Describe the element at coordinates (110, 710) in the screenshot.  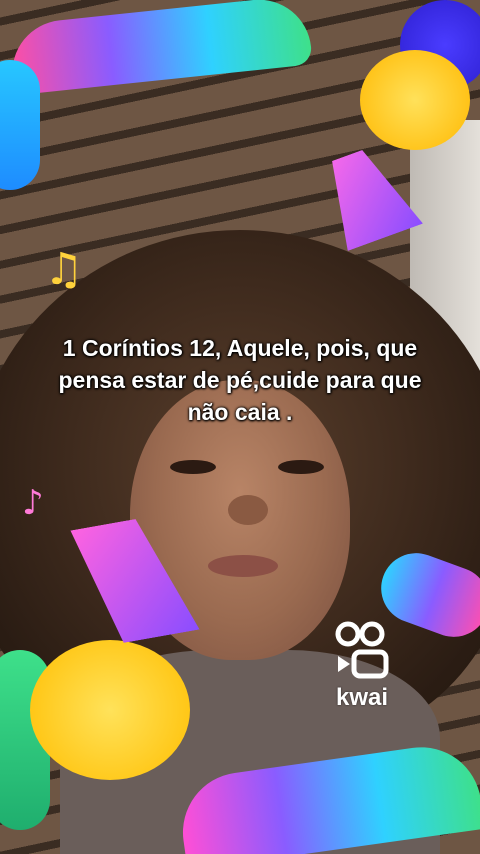
I see `bottom-left-flower-decoration` at that location.